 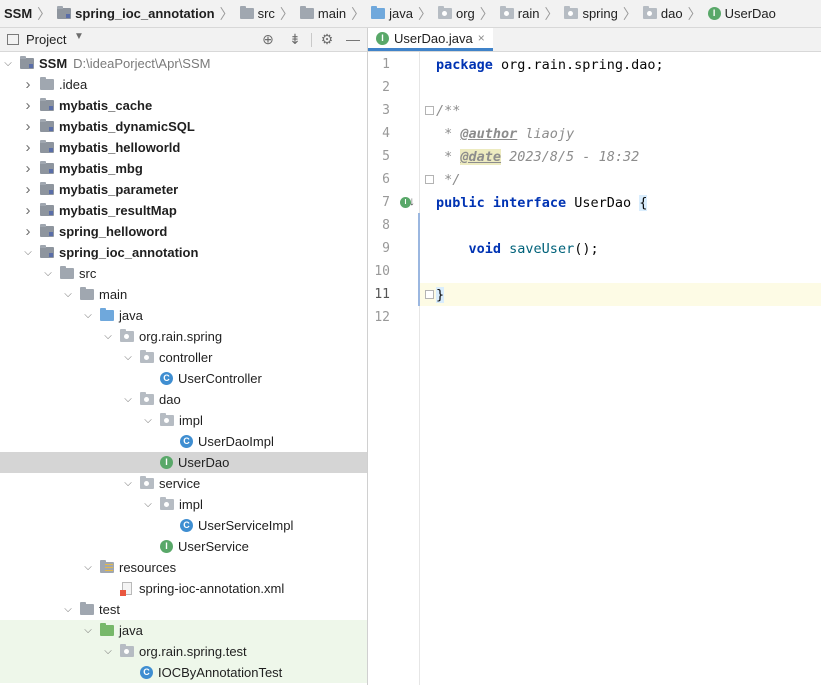 What do you see at coordinates (183, 189) in the screenshot?
I see `tree-row: › mybatis_parameter` at bounding box center [183, 189].